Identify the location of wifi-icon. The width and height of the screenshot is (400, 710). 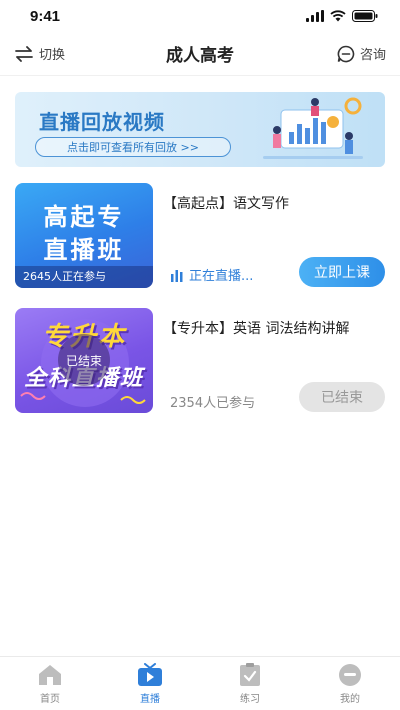
(338, 16).